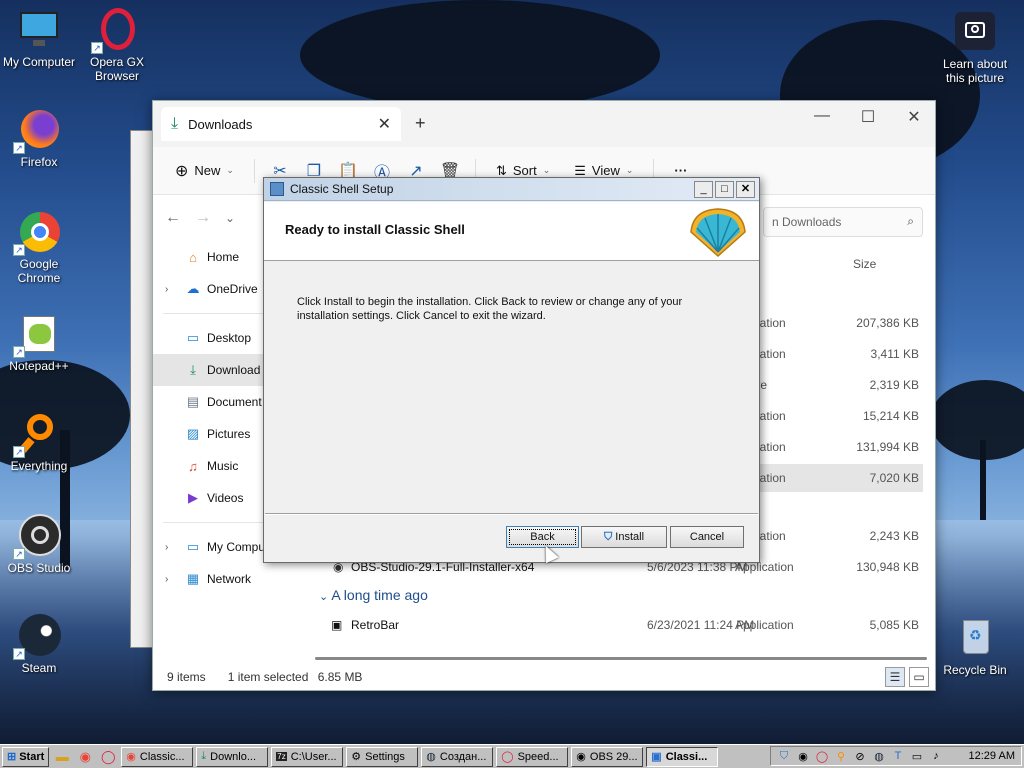  What do you see at coordinates (131, 757) in the screenshot?
I see `chrome-icon: ◉` at bounding box center [131, 757].